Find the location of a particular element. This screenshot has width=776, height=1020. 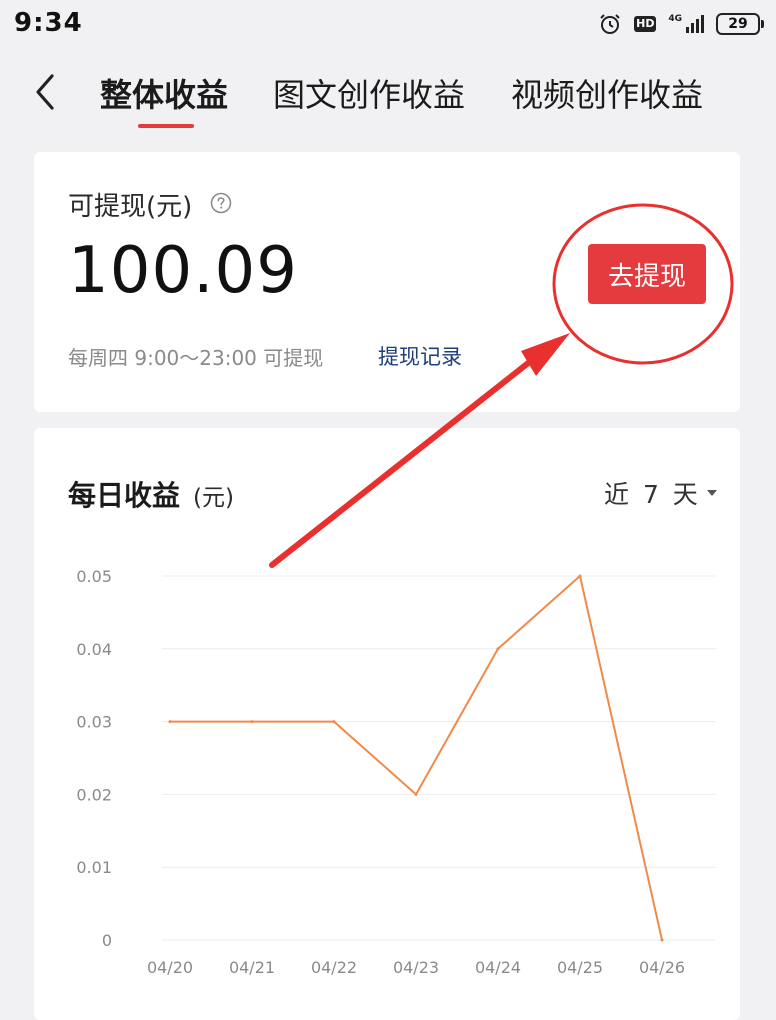

back-arrow-icon is located at coordinates (46, 92).